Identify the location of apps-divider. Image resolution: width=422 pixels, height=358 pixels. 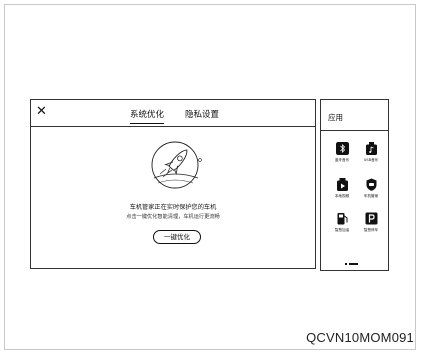
(354, 130).